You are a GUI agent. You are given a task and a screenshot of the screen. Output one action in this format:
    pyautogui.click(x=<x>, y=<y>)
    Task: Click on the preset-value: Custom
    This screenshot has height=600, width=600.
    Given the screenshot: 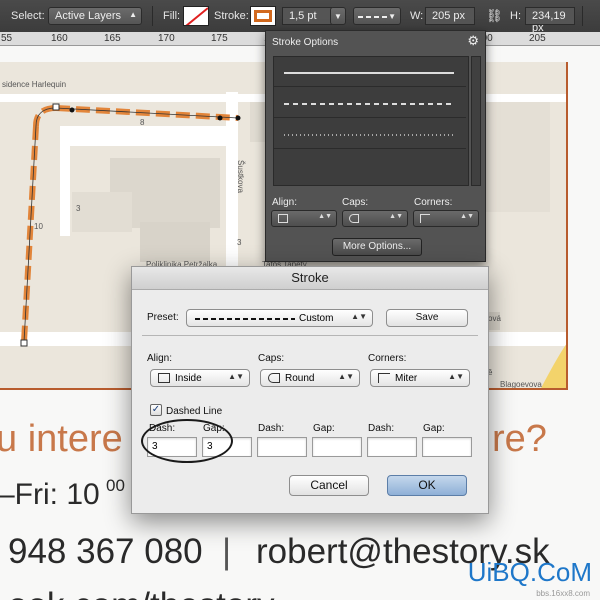 What is the action you would take?
    pyautogui.click(x=316, y=318)
    